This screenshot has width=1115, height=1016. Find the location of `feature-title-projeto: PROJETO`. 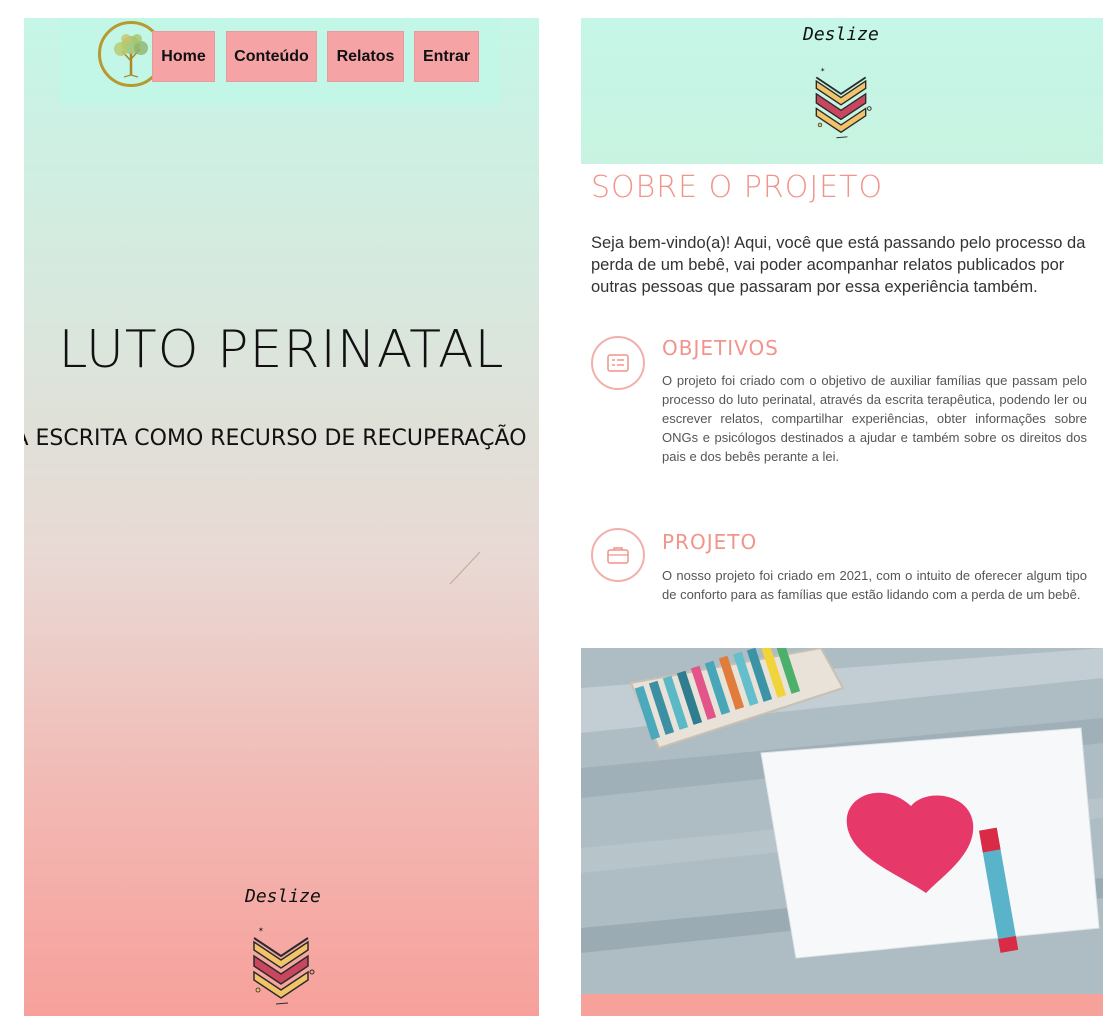

feature-title-projeto: PROJETO is located at coordinates (710, 542).